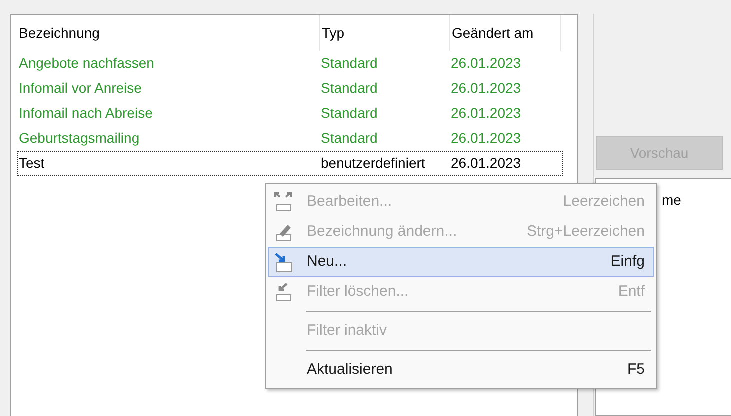  What do you see at coordinates (32, 163) in the screenshot?
I see `table-cell-text: Test` at bounding box center [32, 163].